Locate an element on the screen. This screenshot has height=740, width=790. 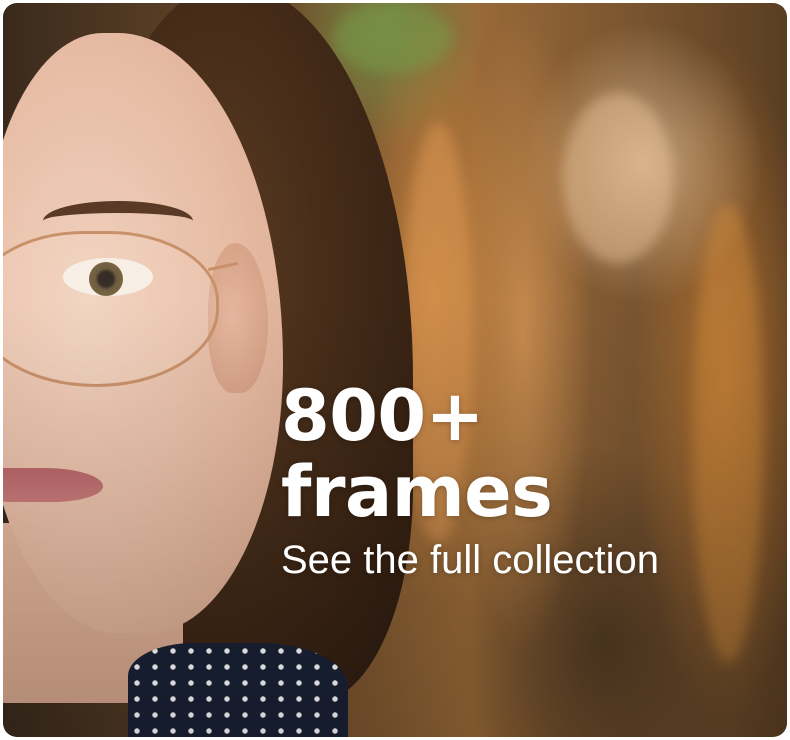
see-collection-link: See the full collection is located at coordinates (470, 560).